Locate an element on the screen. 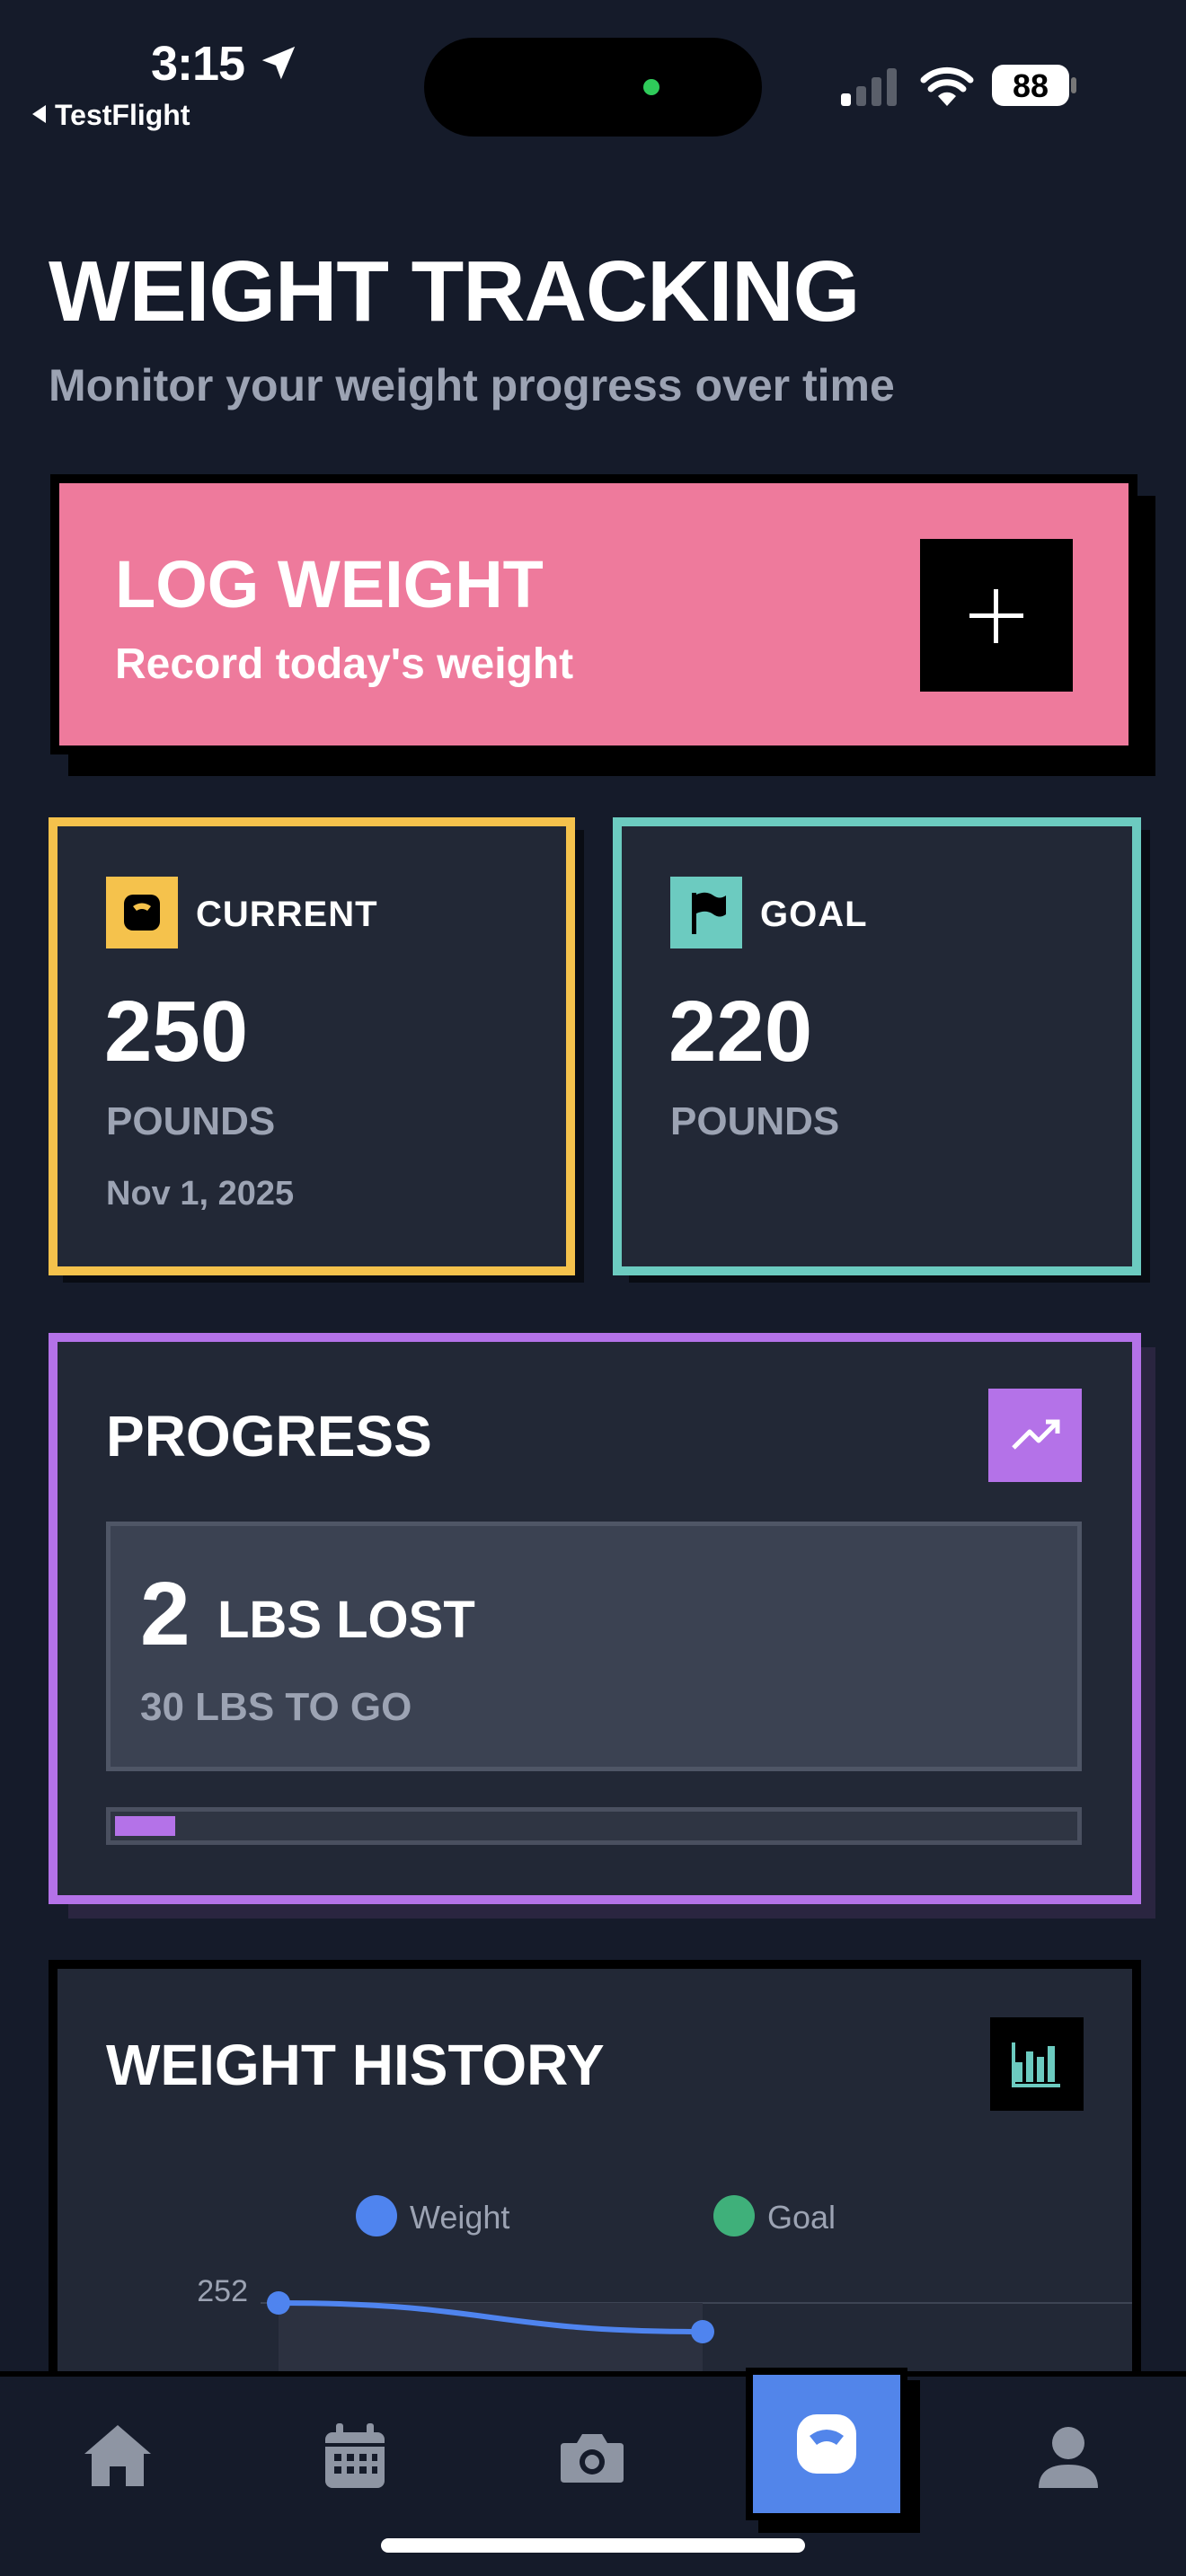 The height and width of the screenshot is (2576, 1186). back-to-app-link: TestFlight is located at coordinates (111, 115).